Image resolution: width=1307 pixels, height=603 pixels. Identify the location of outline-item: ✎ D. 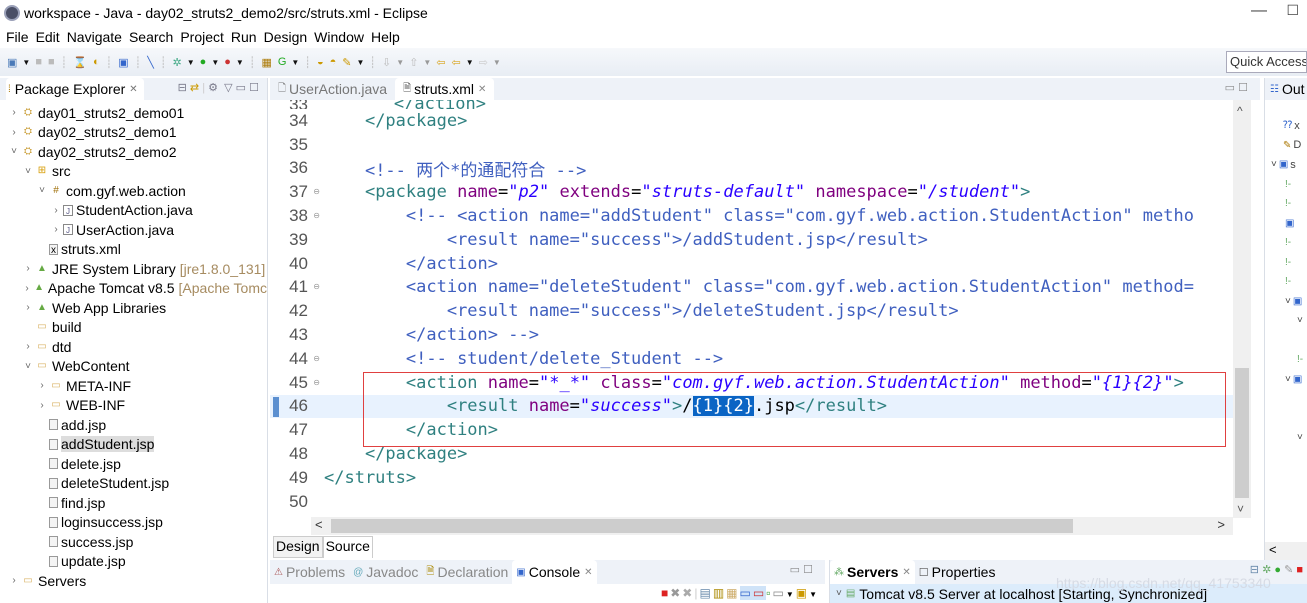
(1286, 146).